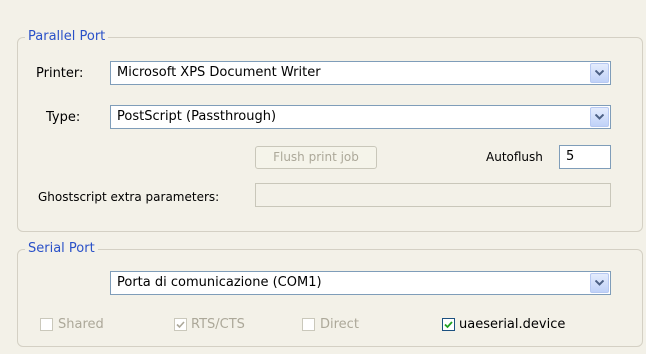 The image size is (646, 354). What do you see at coordinates (197, 116) in the screenshot?
I see `type-value: PostScript (Passthrough)` at bounding box center [197, 116].